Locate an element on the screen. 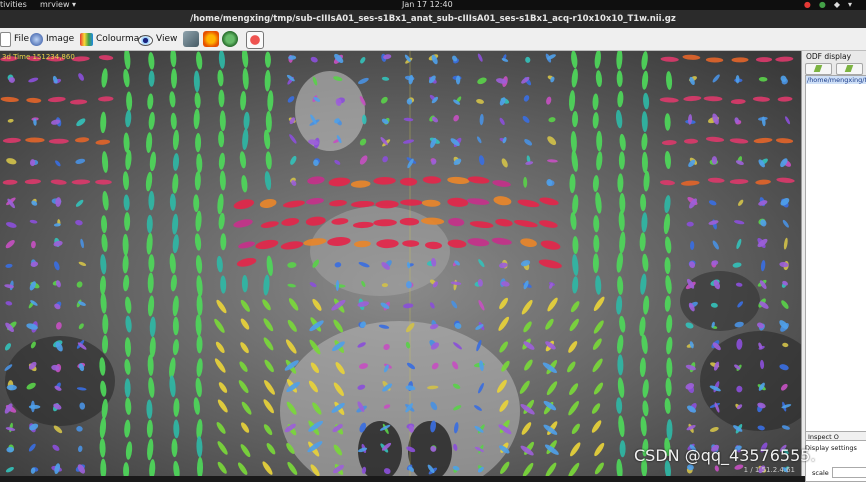 The image size is (866, 482). viewport-info-label: 3d Time 151234,860 is located at coordinates (38, 57).